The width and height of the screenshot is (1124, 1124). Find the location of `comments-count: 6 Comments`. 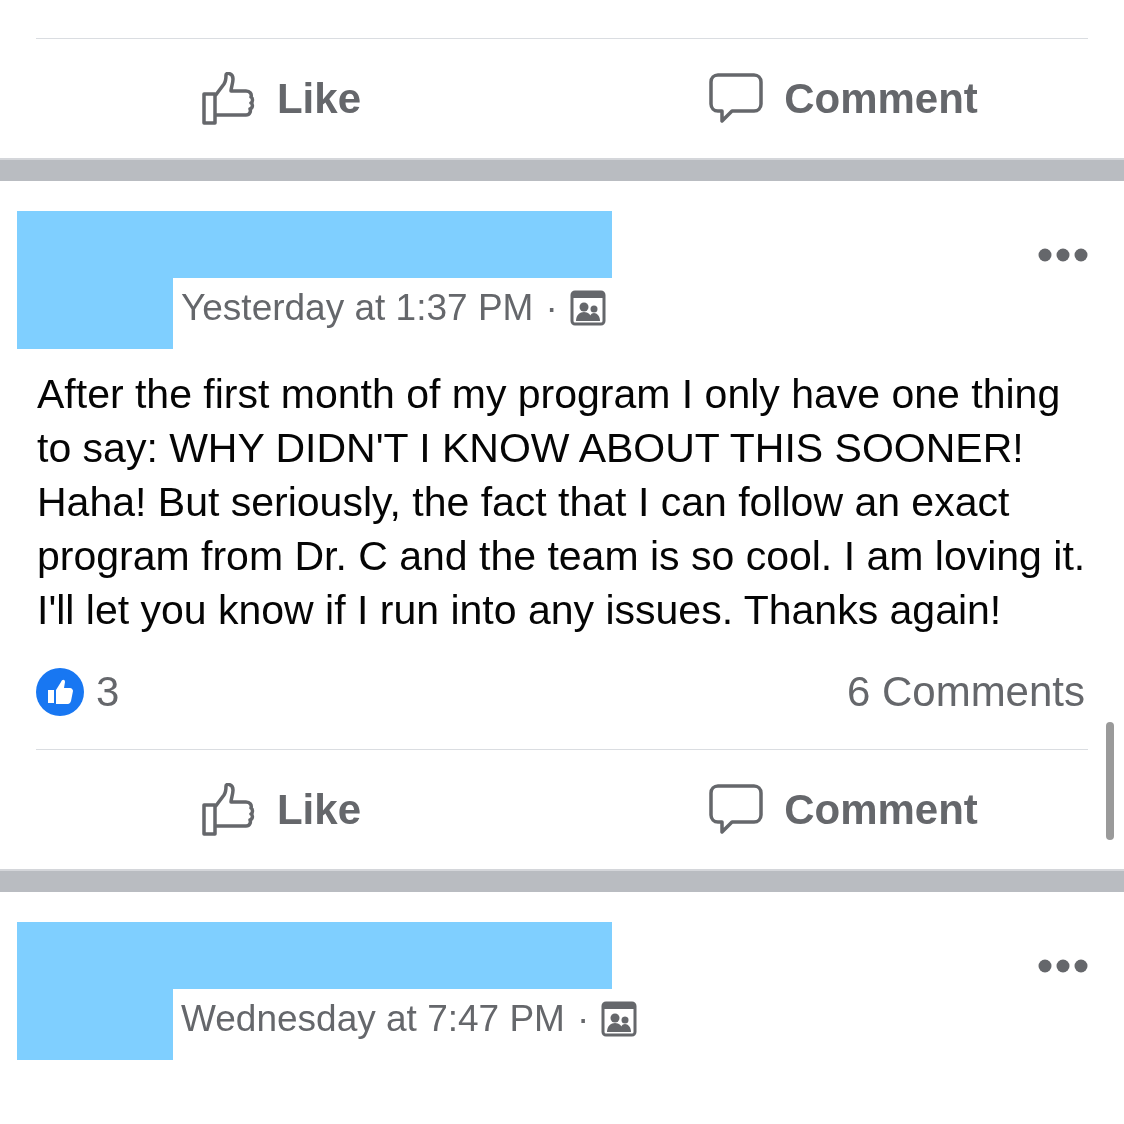

comments-count: 6 Comments is located at coordinates (965, 692).